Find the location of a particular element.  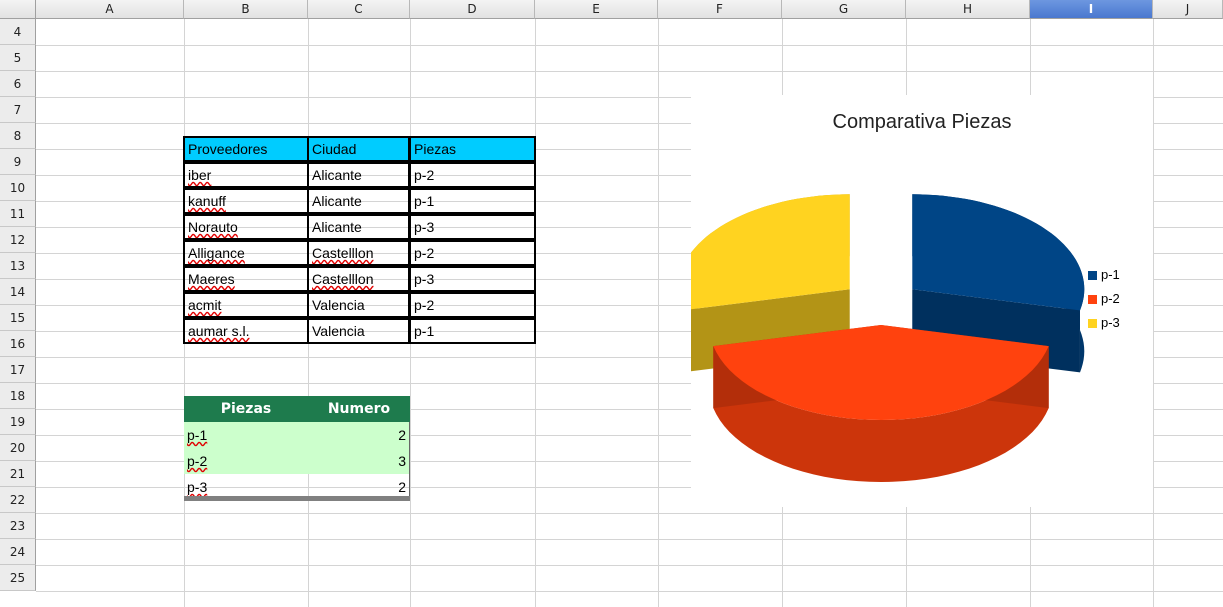

row-header-25: 25 is located at coordinates (18, 578).